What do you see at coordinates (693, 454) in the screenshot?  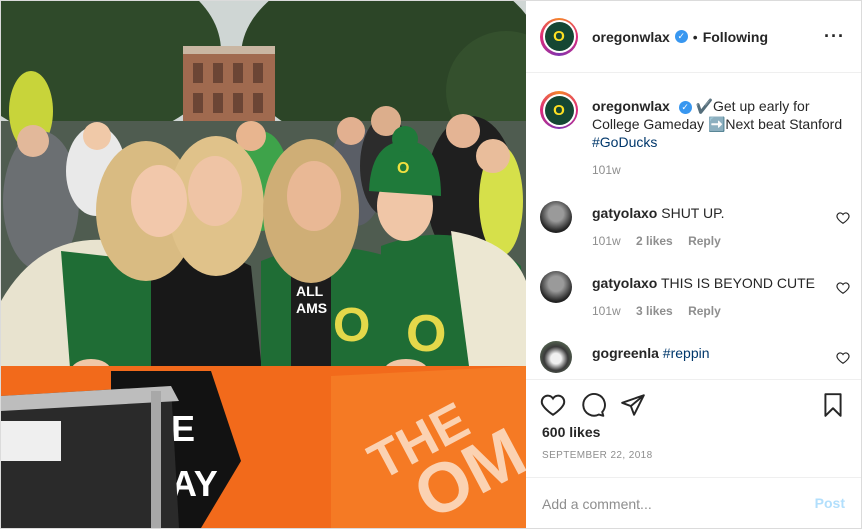 I see `action-bar: 600 likes SEPTEMBER 22, 2018 Post` at bounding box center [693, 454].